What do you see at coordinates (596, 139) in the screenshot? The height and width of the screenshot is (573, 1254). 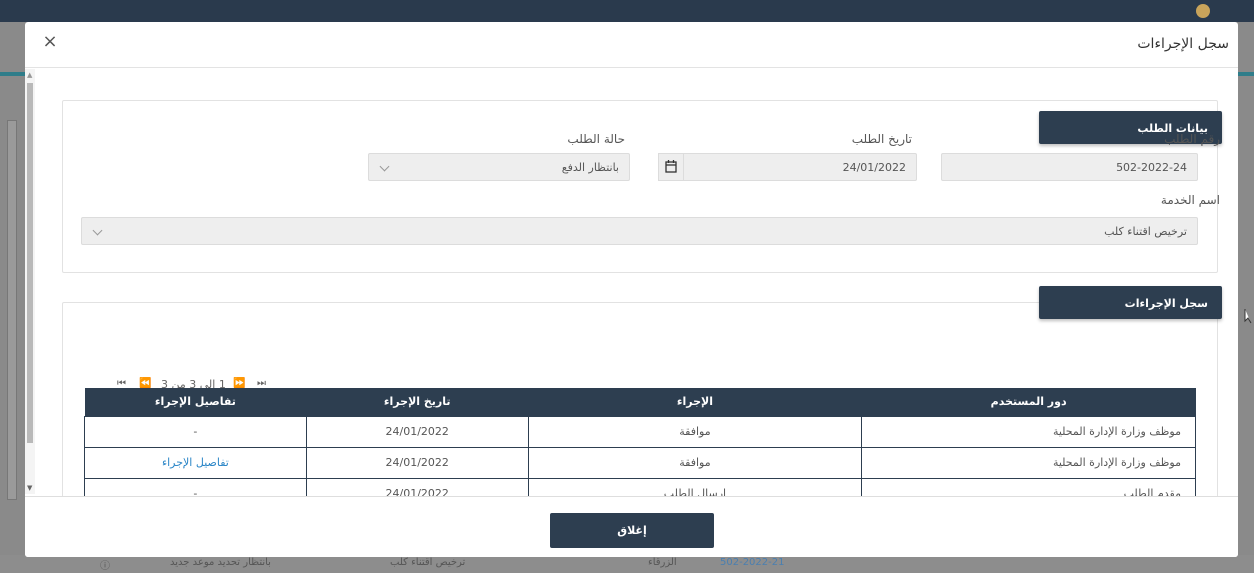 I see `request-status-label: حالة الطلب` at bounding box center [596, 139].